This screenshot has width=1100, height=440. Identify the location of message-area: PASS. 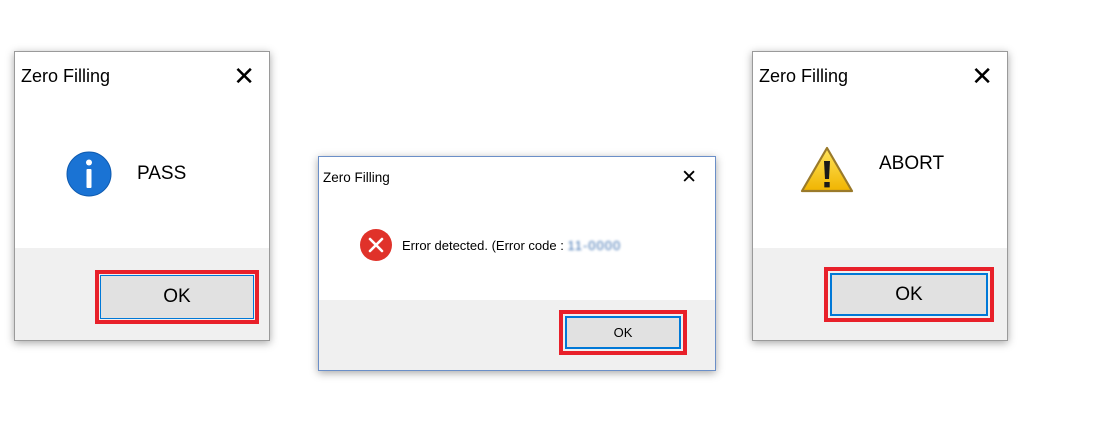
(142, 174).